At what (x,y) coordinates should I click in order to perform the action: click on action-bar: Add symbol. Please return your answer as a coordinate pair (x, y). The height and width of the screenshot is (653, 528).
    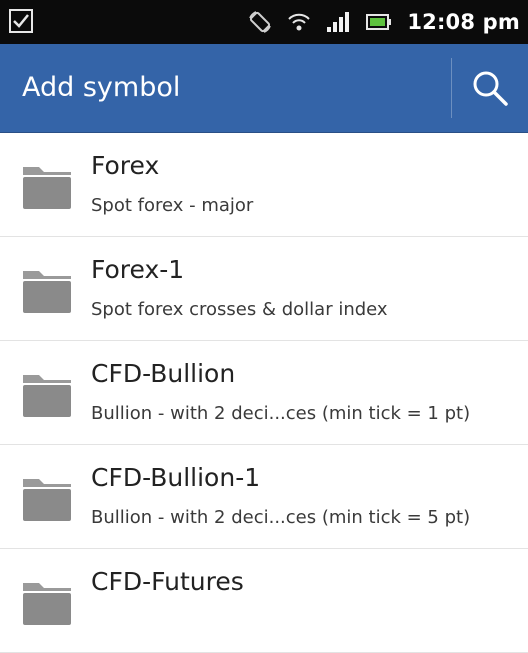
    Looking at the image, I should click on (264, 88).